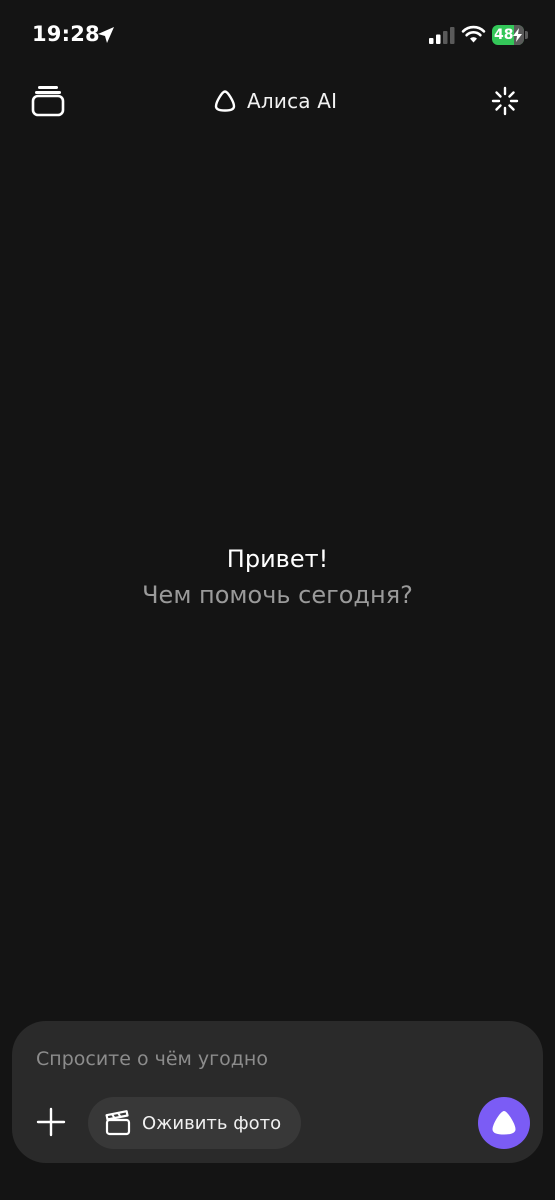 The image size is (555, 1200). I want to click on battery-cap, so click(526, 35).